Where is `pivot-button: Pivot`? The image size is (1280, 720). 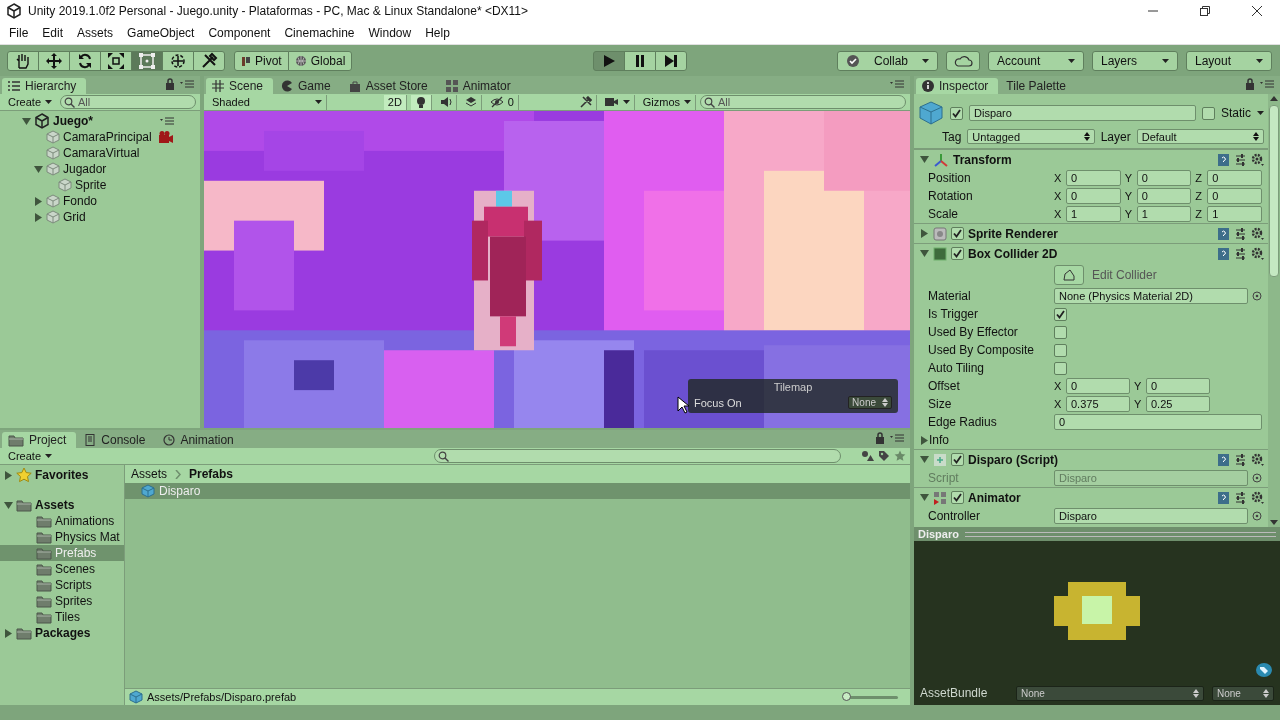 pivot-button: Pivot is located at coordinates (261, 60).